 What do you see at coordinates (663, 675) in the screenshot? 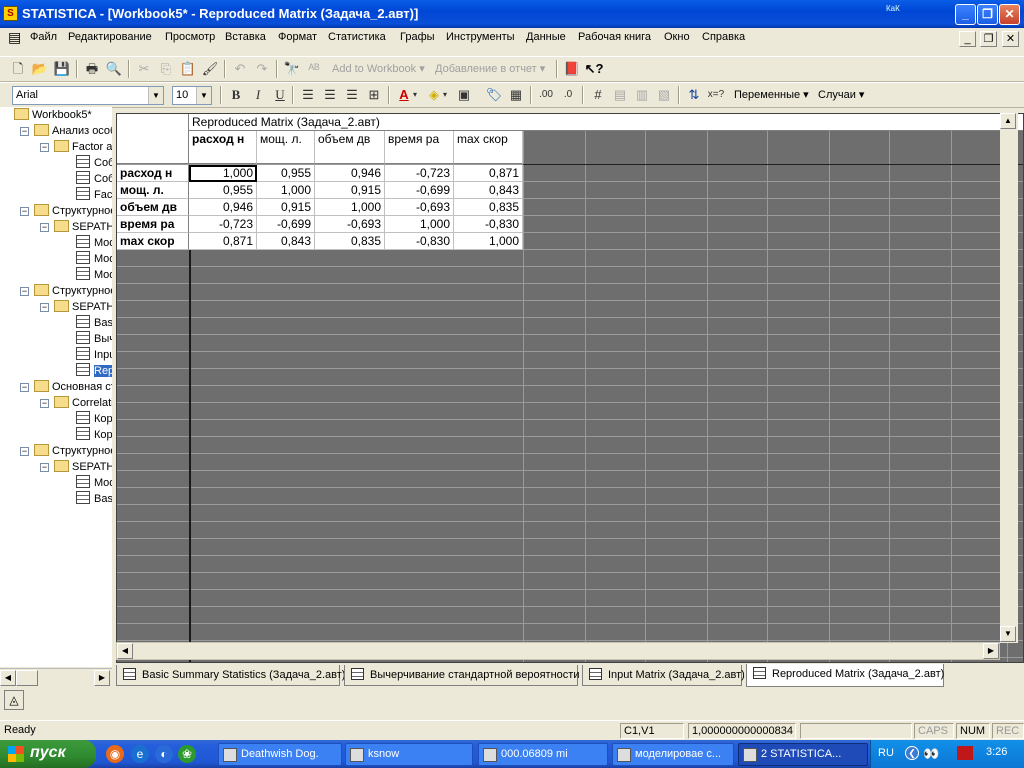
I see `tab-3: Input Matrix (Задача_2.авт)` at bounding box center [663, 675].